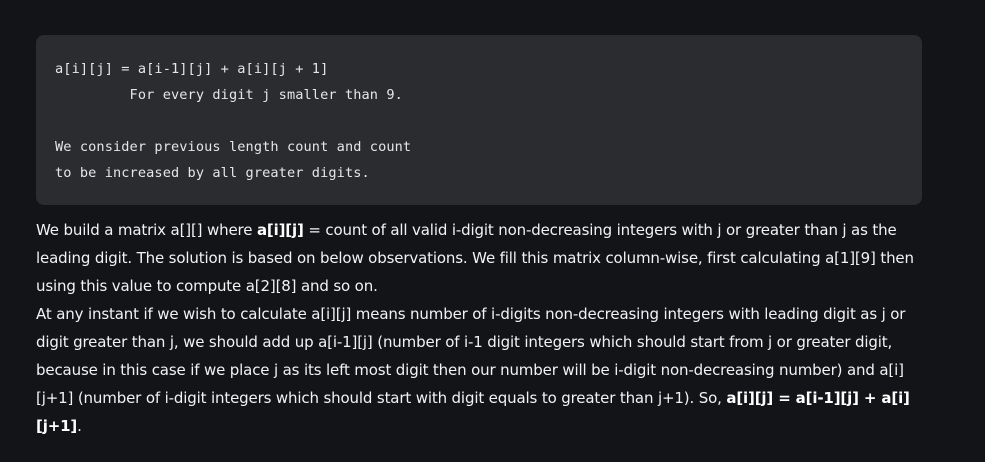 Image resolution: width=985 pixels, height=462 pixels. Describe the element at coordinates (192, 69) in the screenshot. I see `code-line: a[i][j] = a[i-1][j] + a[i][j + 1]` at that location.